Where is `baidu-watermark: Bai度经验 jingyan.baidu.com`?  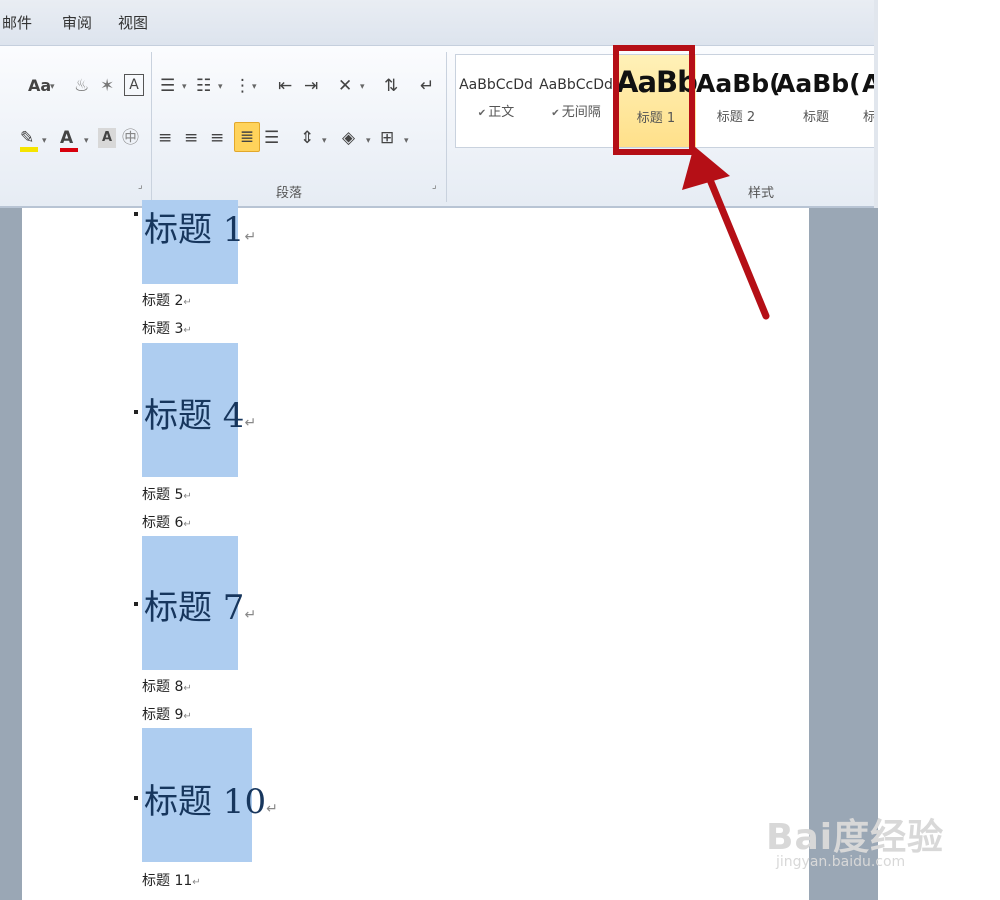
baidu-watermark: Bai度经验 jingyan.baidu.com is located at coordinates (860, 835).